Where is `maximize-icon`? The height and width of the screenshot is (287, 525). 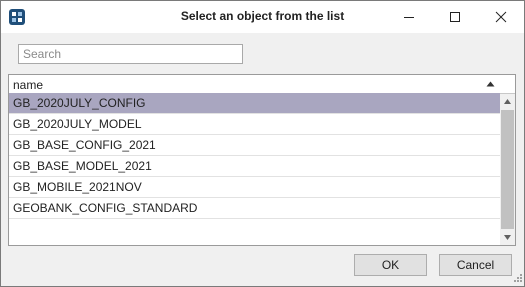
maximize-icon is located at coordinates (455, 17).